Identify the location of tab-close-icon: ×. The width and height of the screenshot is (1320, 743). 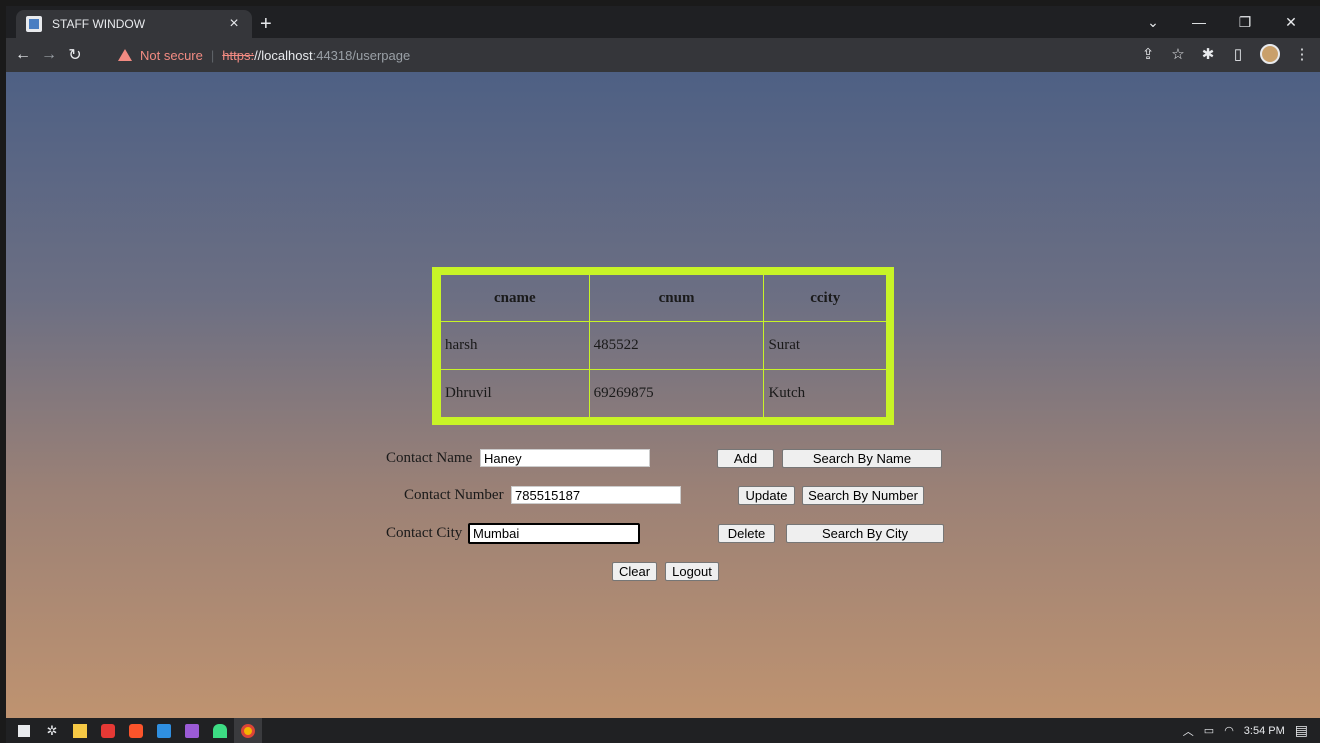
(234, 24).